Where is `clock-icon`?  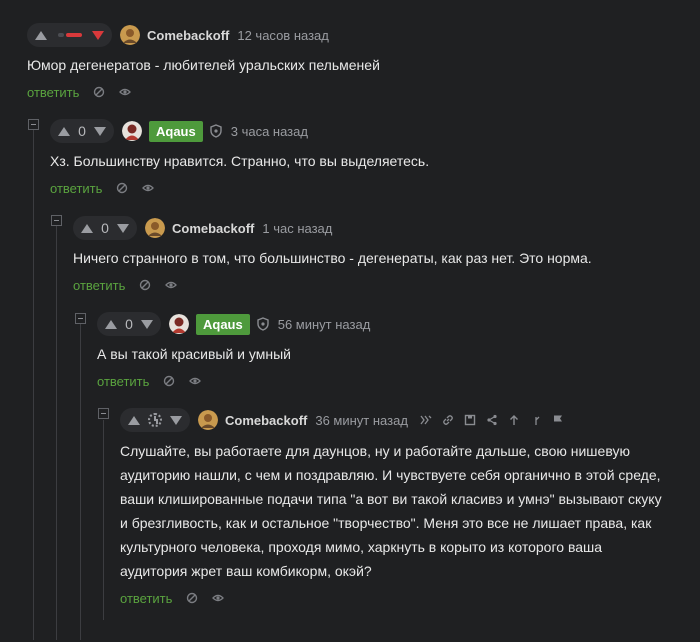
clock-icon is located at coordinates (155, 420).